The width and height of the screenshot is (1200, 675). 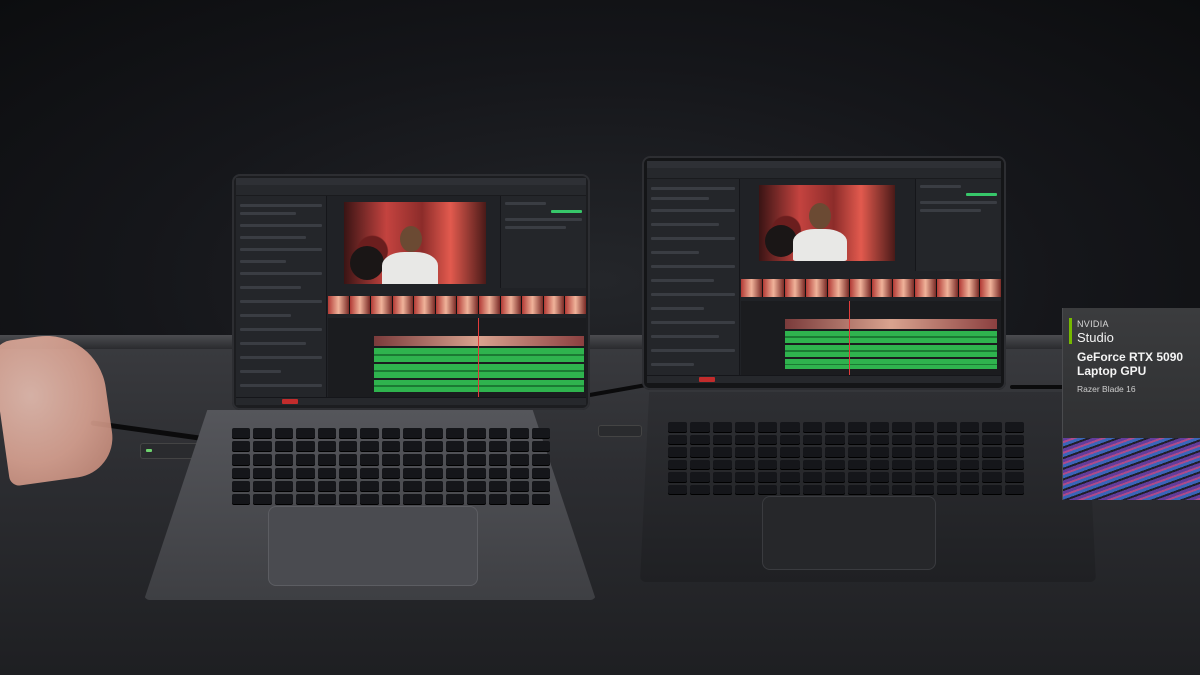 What do you see at coordinates (1112, 371) in the screenshot?
I see `sign-product-line2: Laptop GPU` at bounding box center [1112, 371].